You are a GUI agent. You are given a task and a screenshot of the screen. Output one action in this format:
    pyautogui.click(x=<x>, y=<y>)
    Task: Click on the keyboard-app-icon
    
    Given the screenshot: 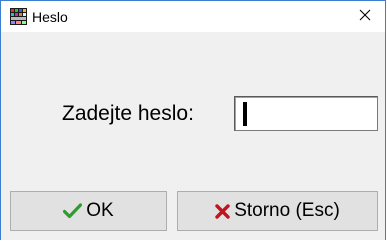 What is the action you would take?
    pyautogui.click(x=18, y=16)
    